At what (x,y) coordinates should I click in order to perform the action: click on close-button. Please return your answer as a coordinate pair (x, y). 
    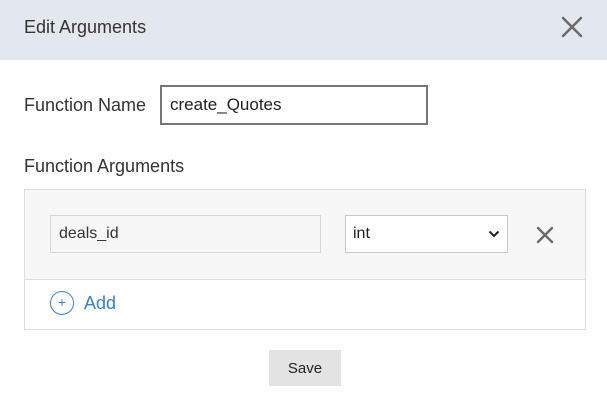
    Looking at the image, I should click on (572, 27).